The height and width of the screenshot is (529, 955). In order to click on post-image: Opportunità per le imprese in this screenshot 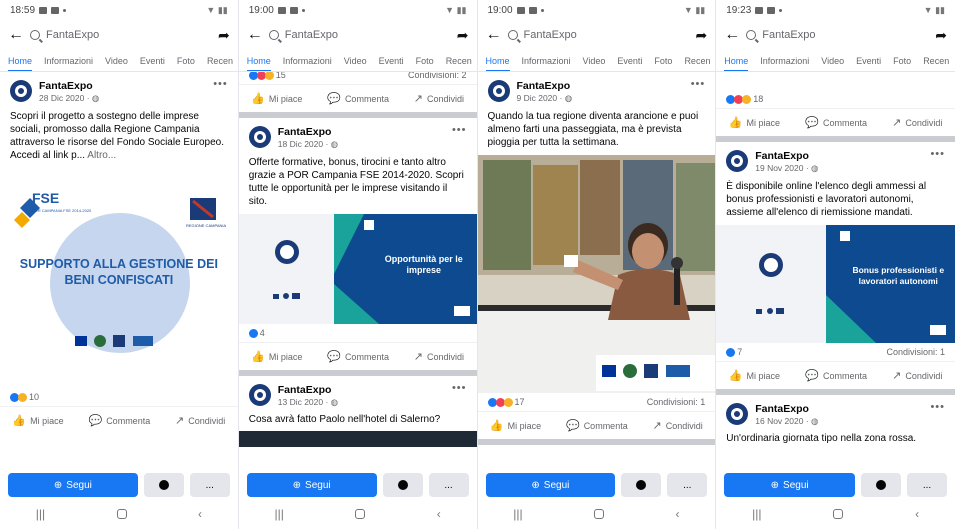, I will do `click(357, 269)`.